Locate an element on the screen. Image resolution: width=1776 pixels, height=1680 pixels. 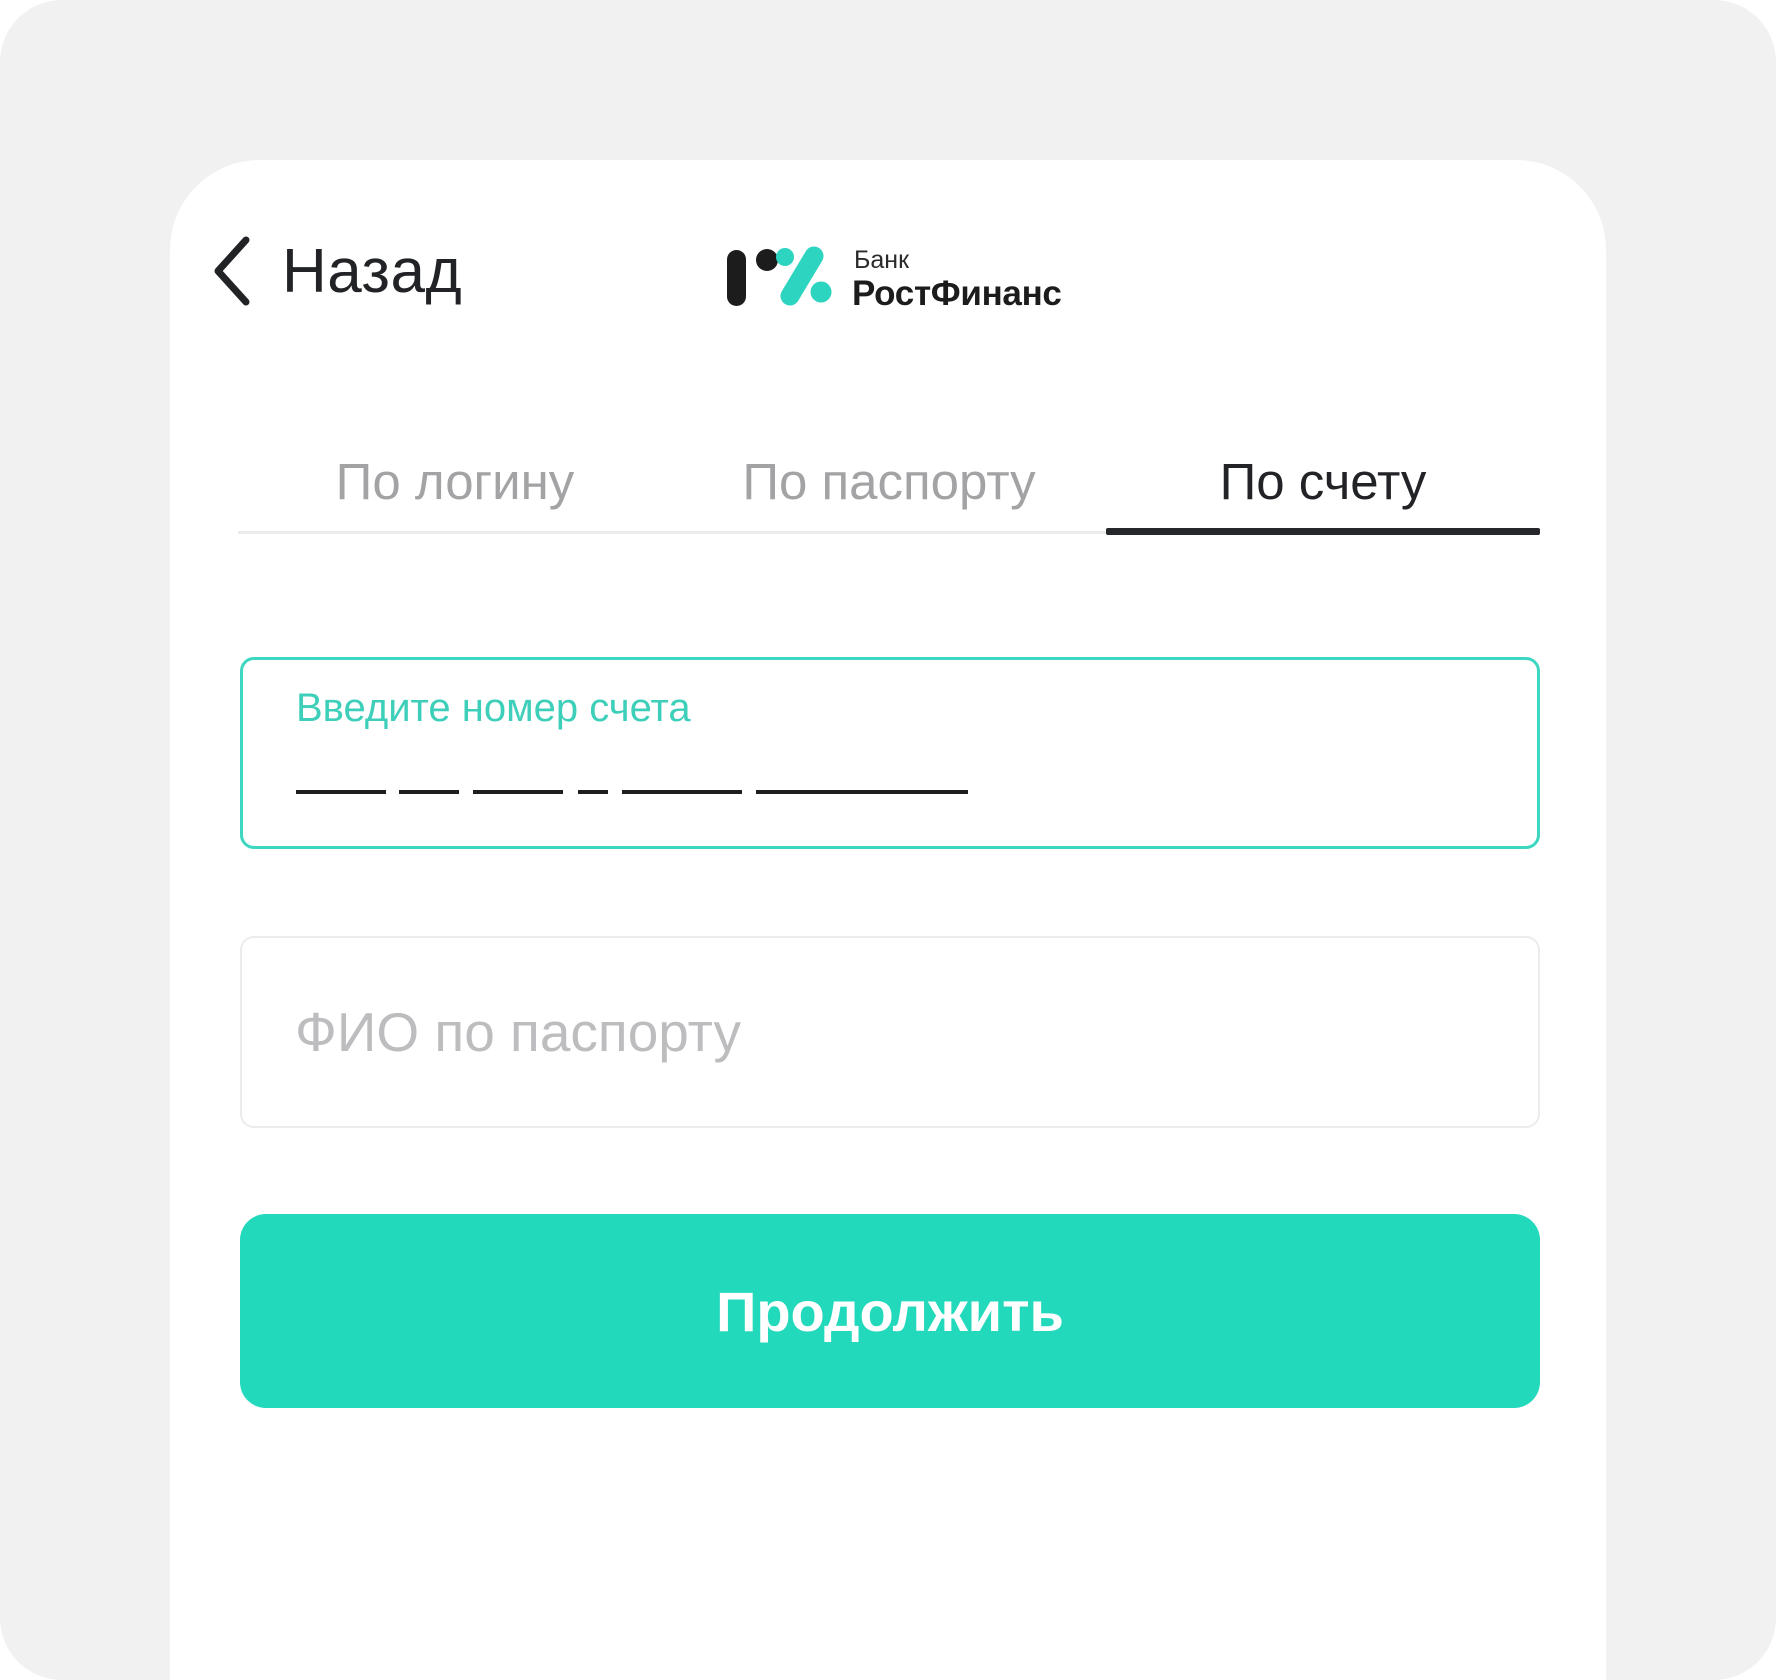
account-number-label: Введите номер счета is located at coordinates (493, 708).